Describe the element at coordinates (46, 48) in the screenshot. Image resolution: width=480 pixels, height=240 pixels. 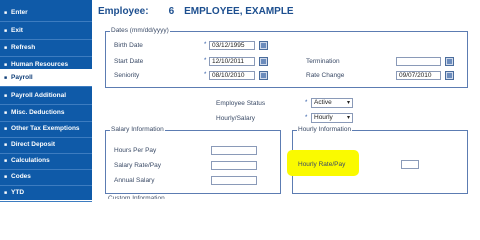
I see `sidebar-item-refresh: ■ Refresh` at that location.